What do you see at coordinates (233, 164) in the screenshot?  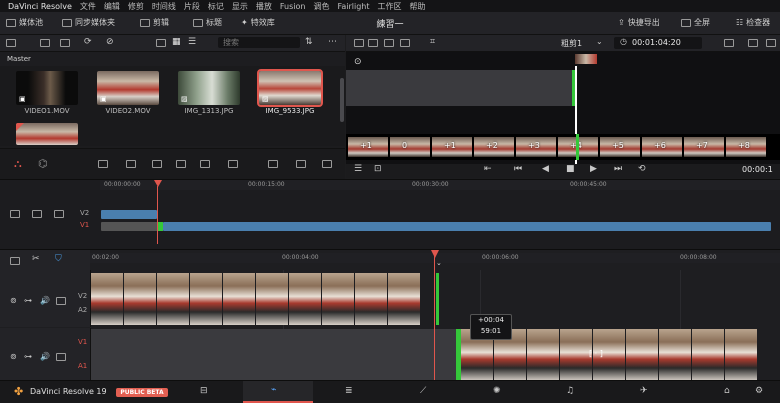 I see `append-icon` at bounding box center [233, 164].